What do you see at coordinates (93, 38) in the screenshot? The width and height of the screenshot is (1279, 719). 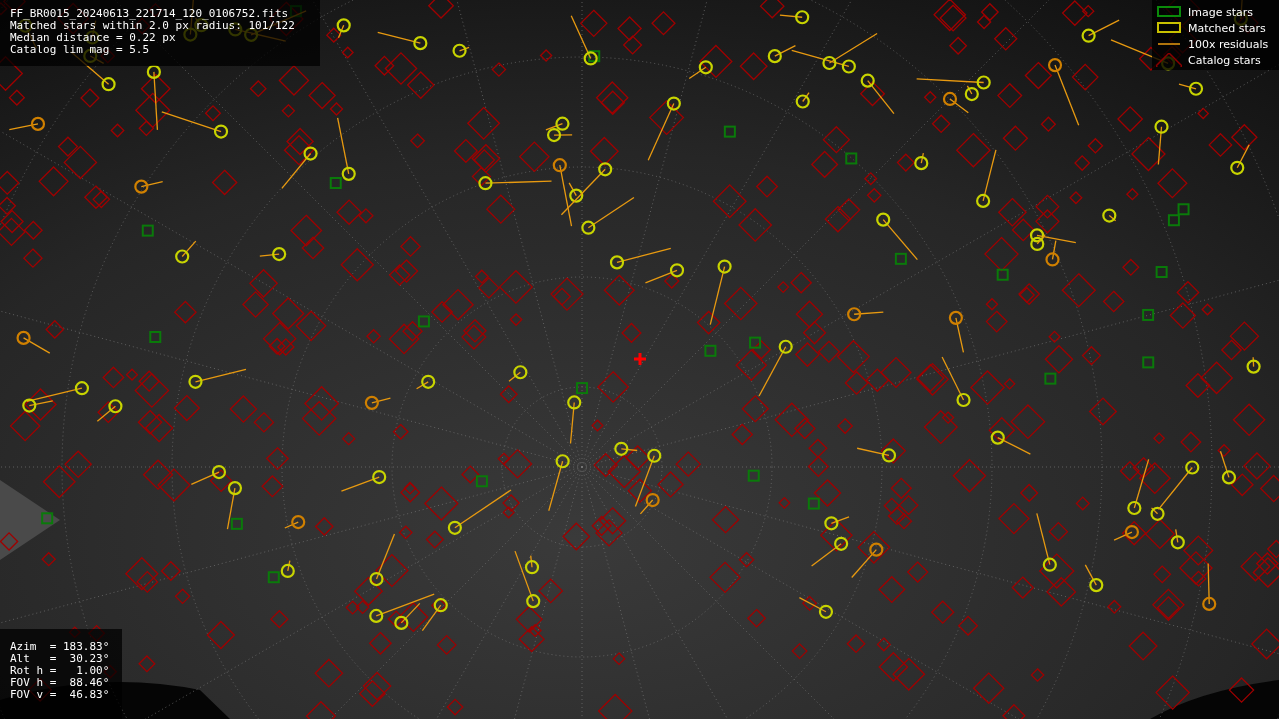 I see `info-text: Median distance = 0.22 px` at bounding box center [93, 38].